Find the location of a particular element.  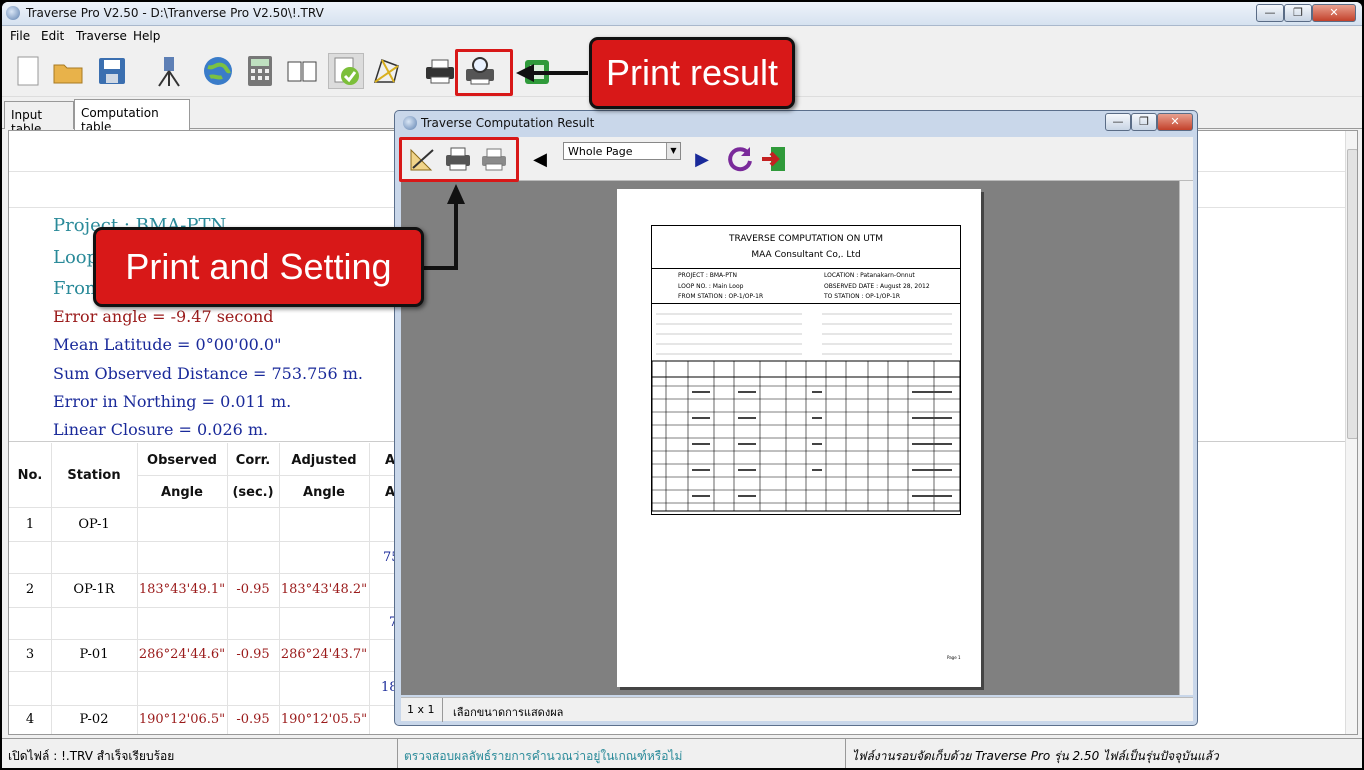

print-setting-callout: Print and Setting is located at coordinates (258, 267).